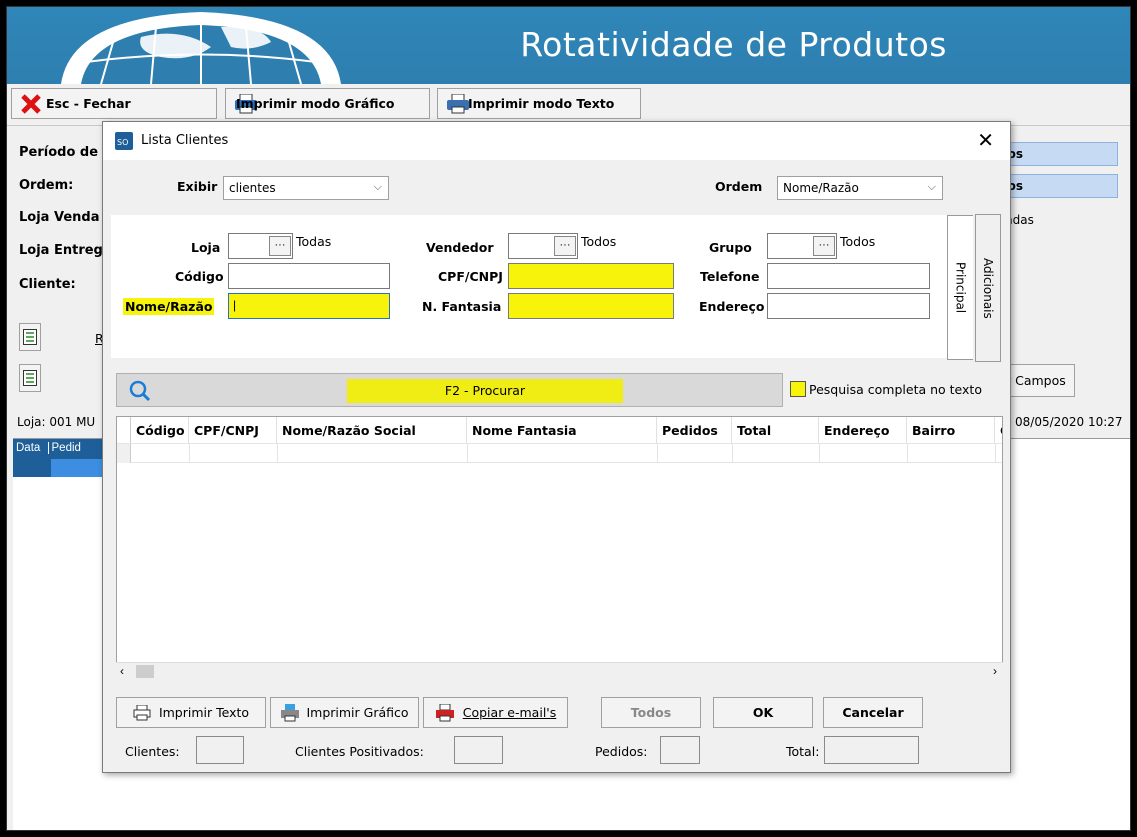  Describe the element at coordinates (77, 468) in the screenshot. I see `grid-selected-cell` at that location.